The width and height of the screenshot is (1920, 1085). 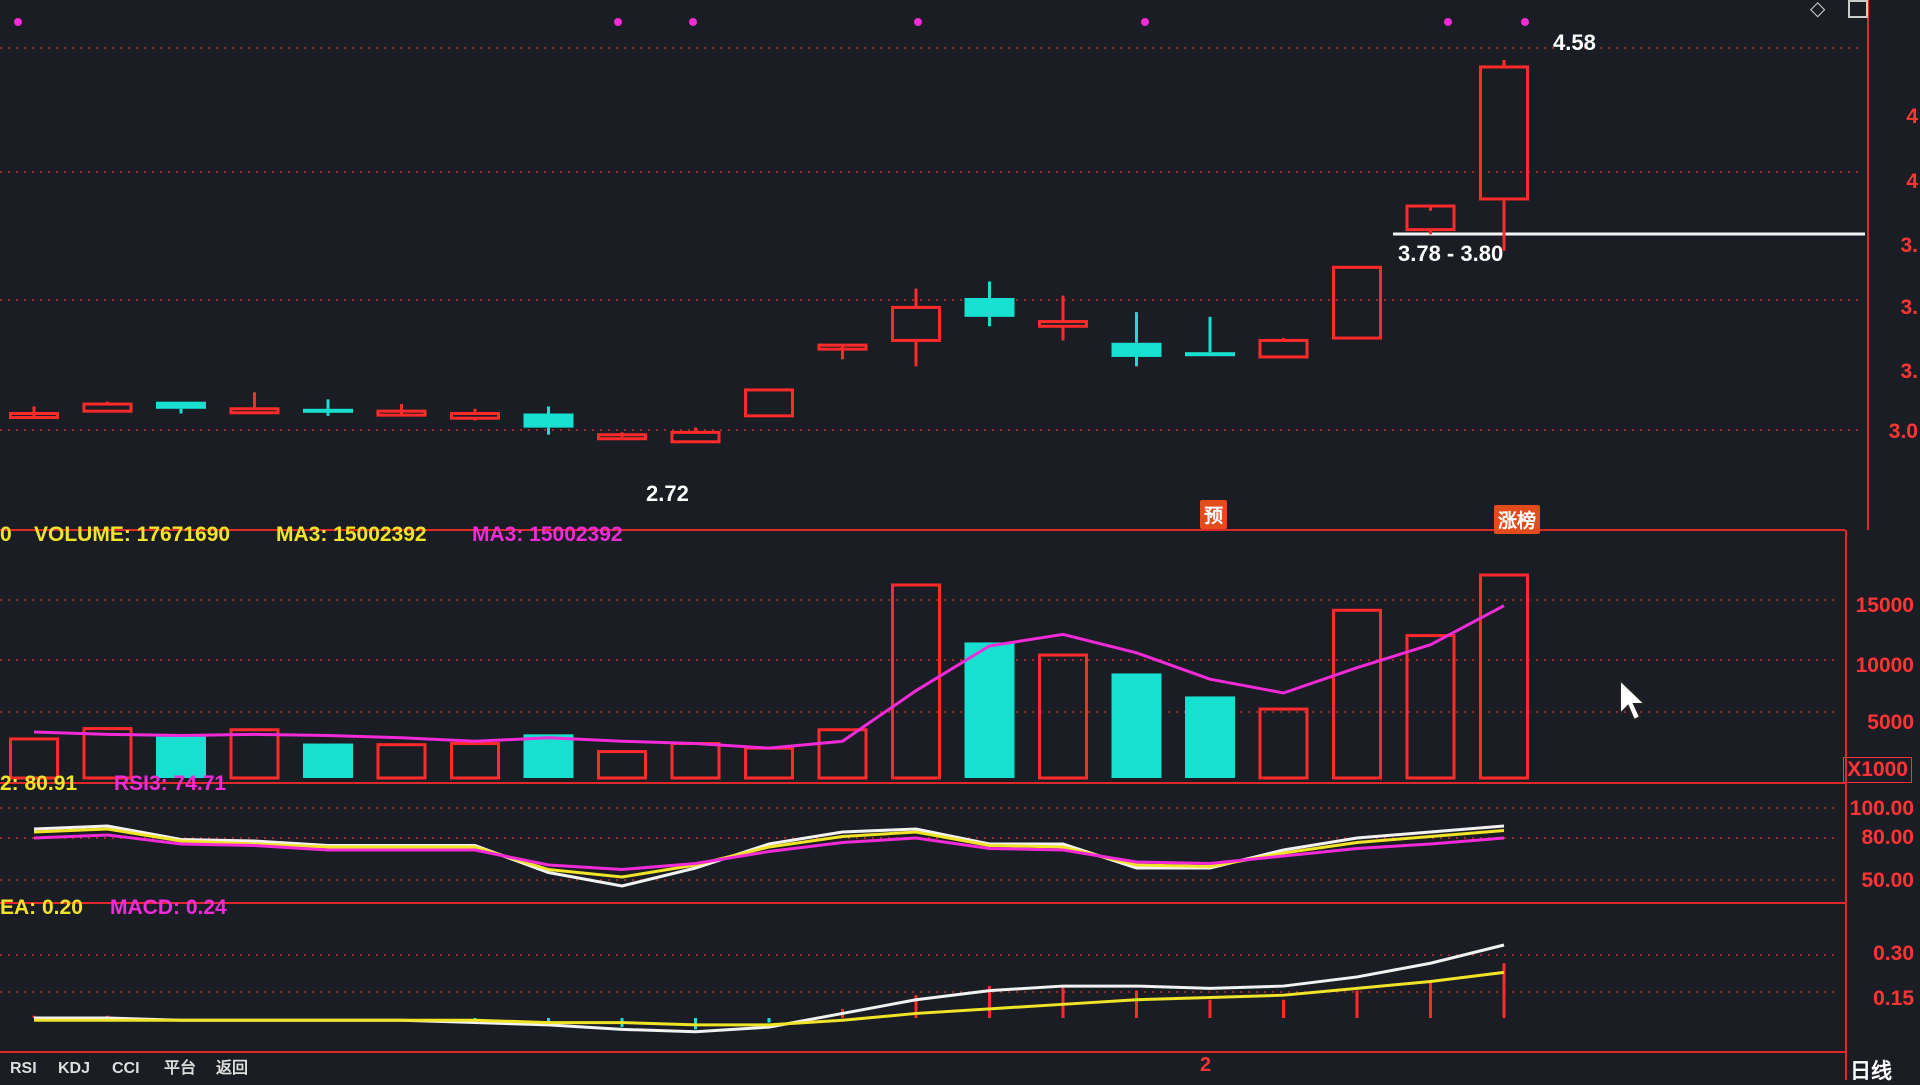 What do you see at coordinates (180, 1066) in the screenshot?
I see `tab-platform: 平台` at bounding box center [180, 1066].